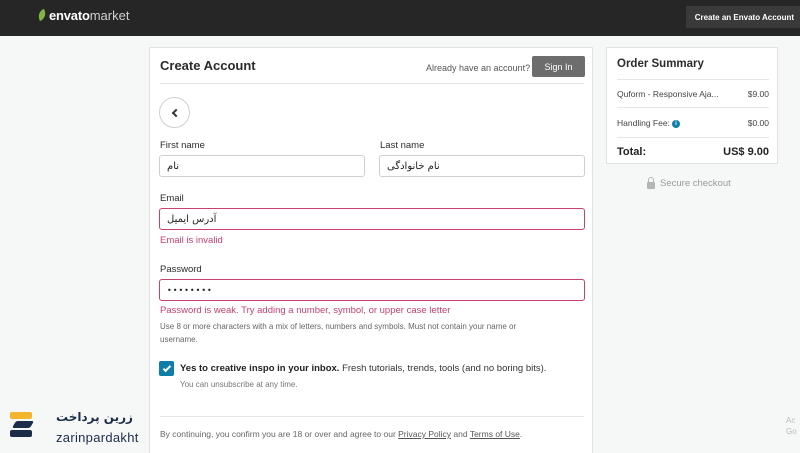 The height and width of the screenshot is (453, 800). What do you see at coordinates (42, 15) in the screenshot?
I see `envato-leaf-icon` at bounding box center [42, 15].